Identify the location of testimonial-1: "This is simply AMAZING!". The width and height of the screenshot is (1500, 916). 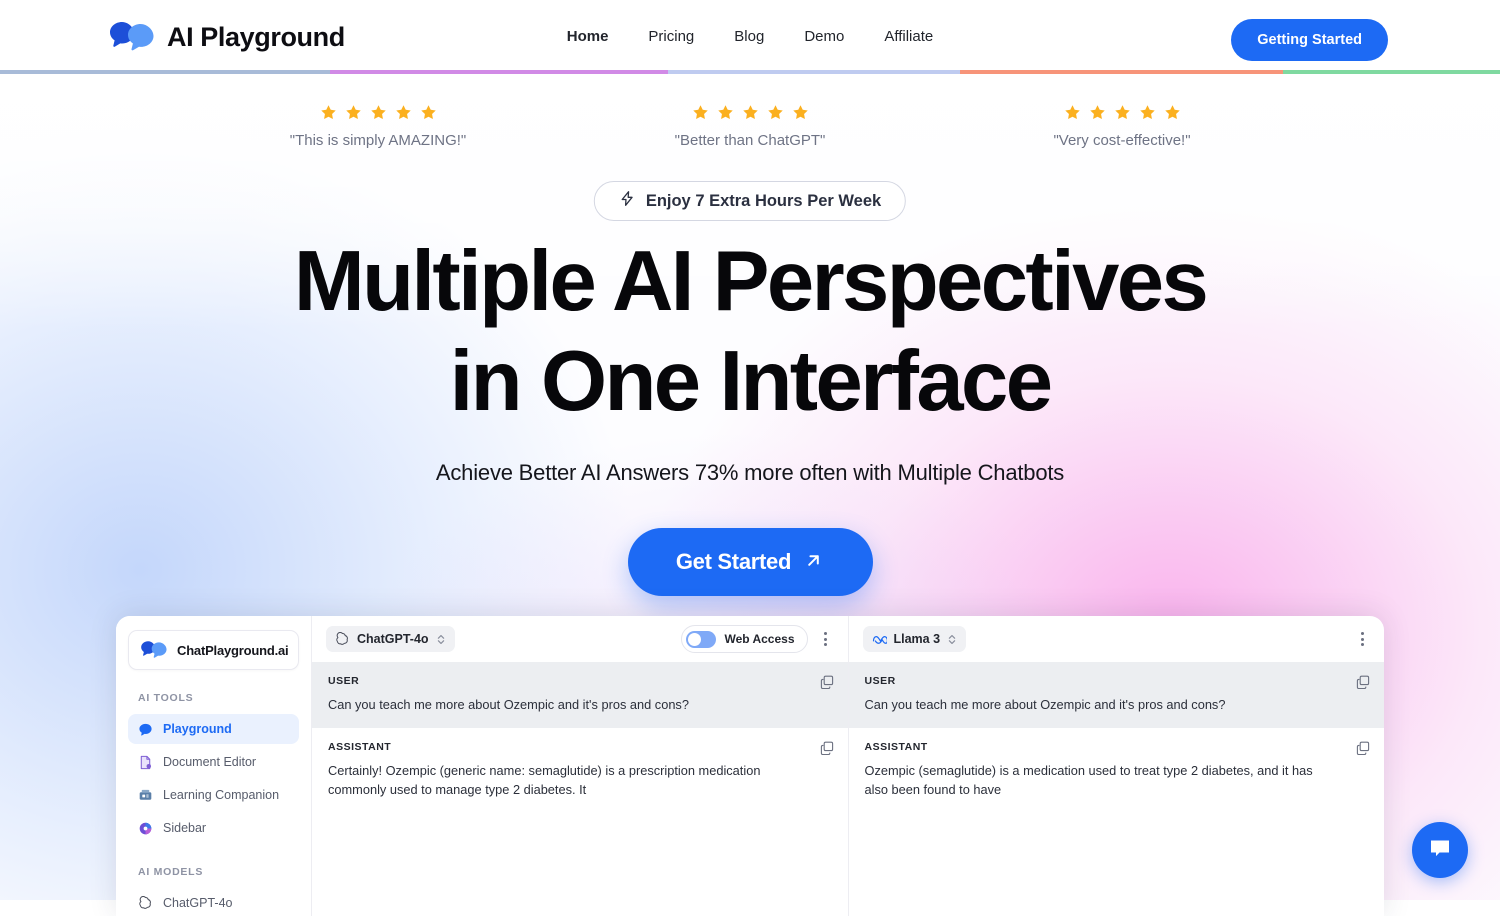
(378, 126).